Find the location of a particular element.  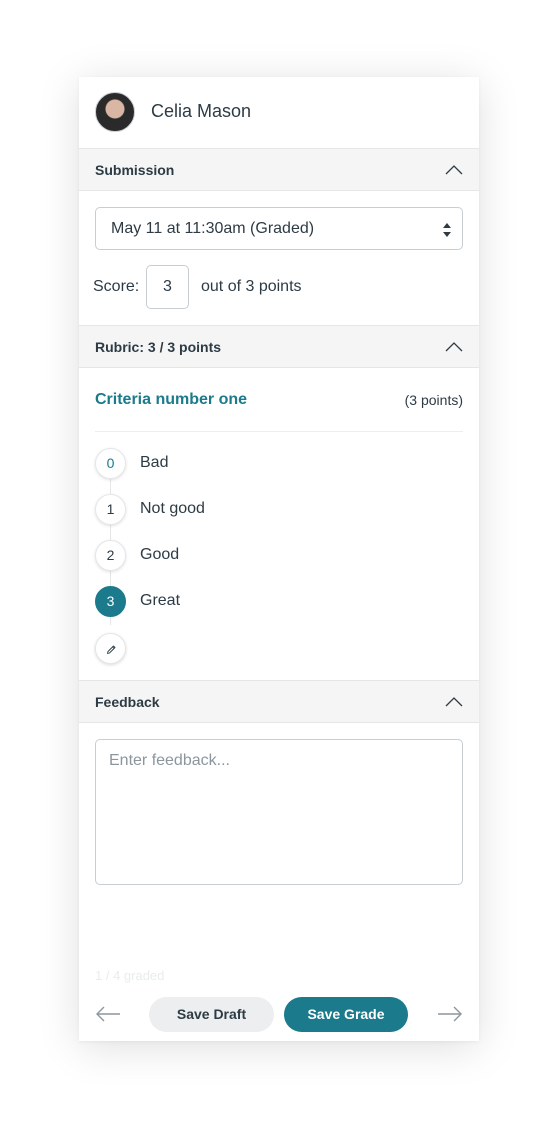

submission-attempt-value: May 11 at 11:30am (Graded) is located at coordinates (213, 228).